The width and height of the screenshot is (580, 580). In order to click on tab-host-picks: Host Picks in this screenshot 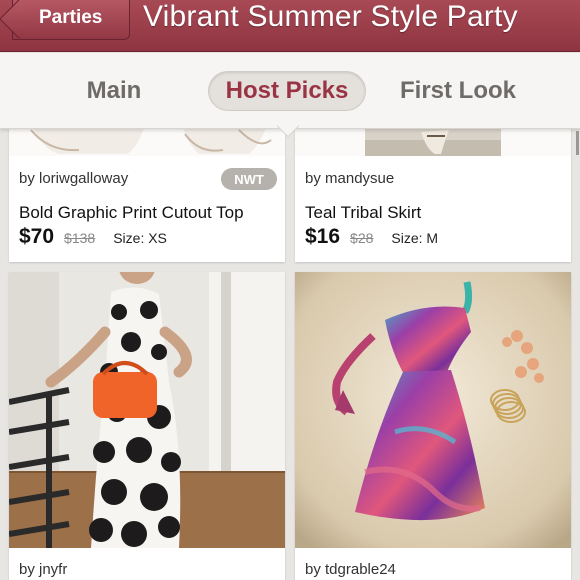, I will do `click(287, 91)`.